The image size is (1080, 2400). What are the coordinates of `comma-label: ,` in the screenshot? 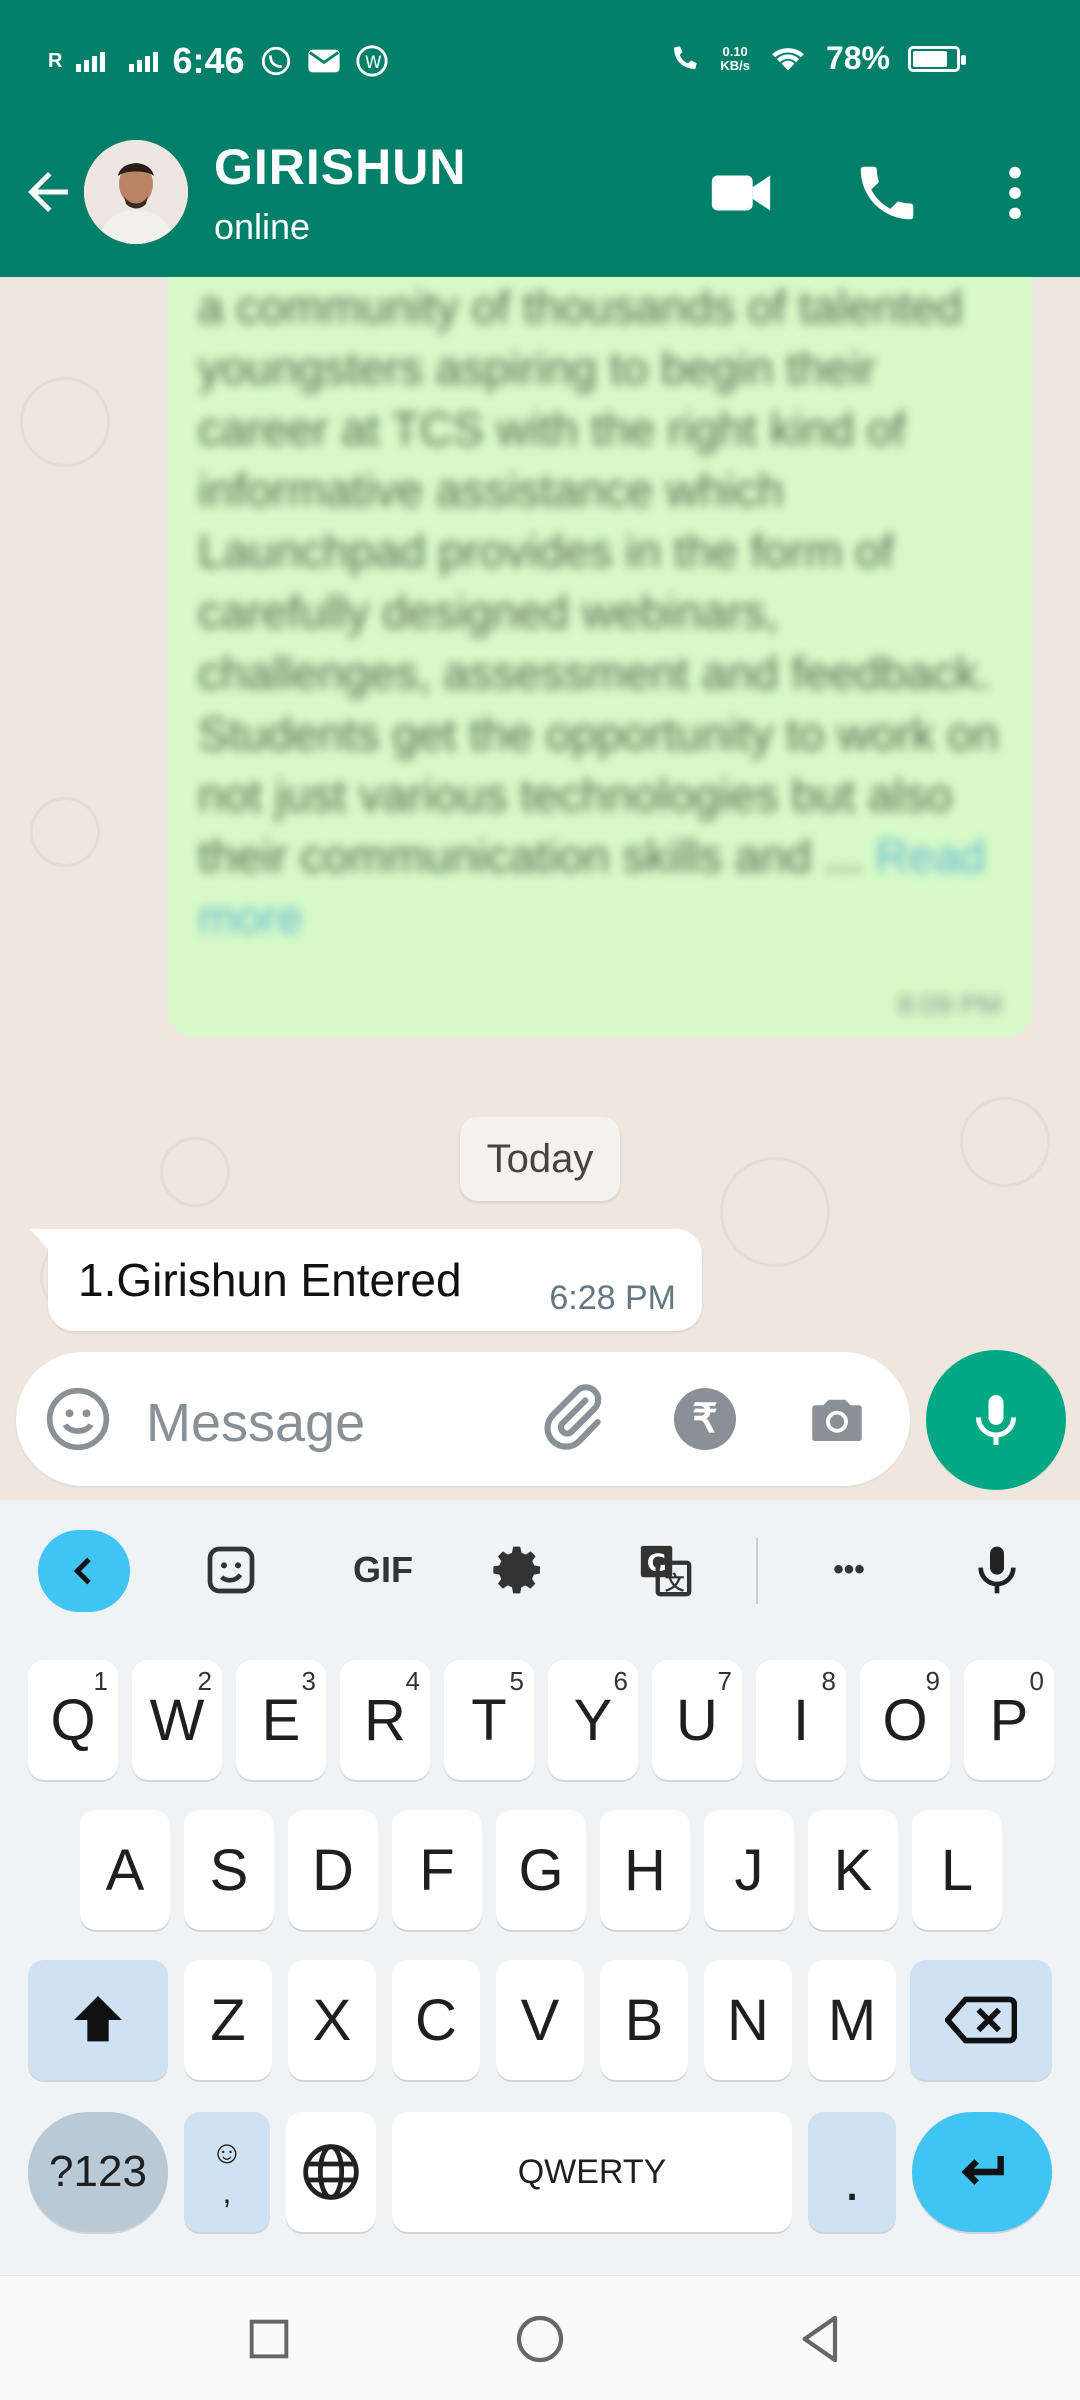 It's located at (227, 2192).